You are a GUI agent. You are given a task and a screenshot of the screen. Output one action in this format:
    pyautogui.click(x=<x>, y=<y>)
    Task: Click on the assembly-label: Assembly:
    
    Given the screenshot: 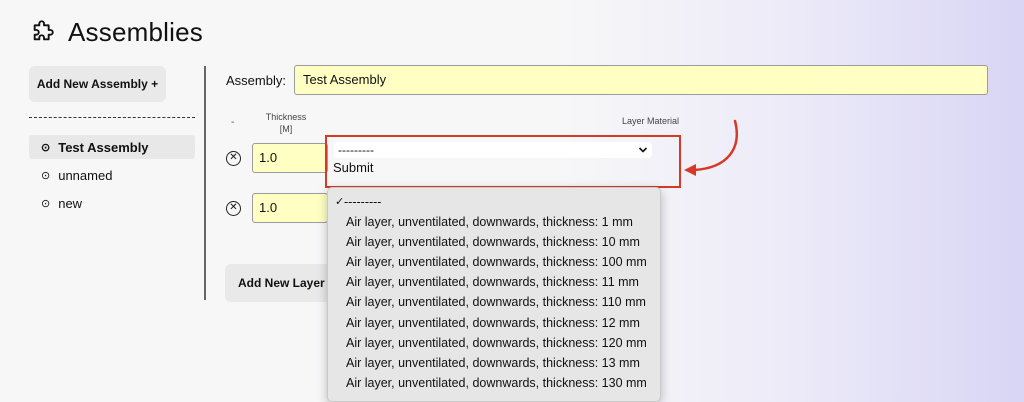 What is the action you would take?
    pyautogui.click(x=256, y=80)
    